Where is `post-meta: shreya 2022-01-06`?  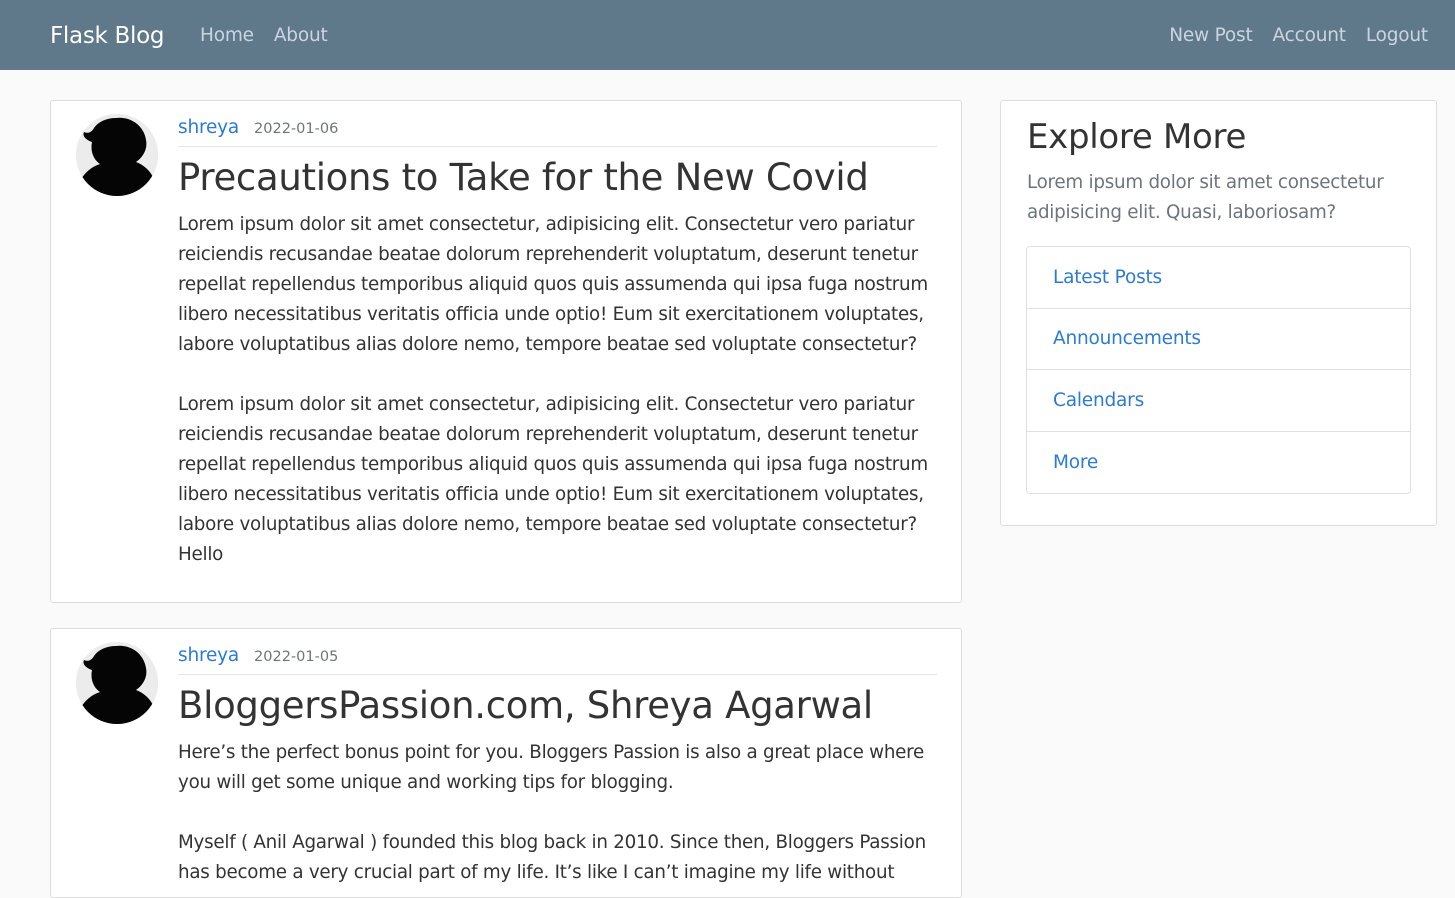
post-meta: shreya 2022-01-06 is located at coordinates (557, 132).